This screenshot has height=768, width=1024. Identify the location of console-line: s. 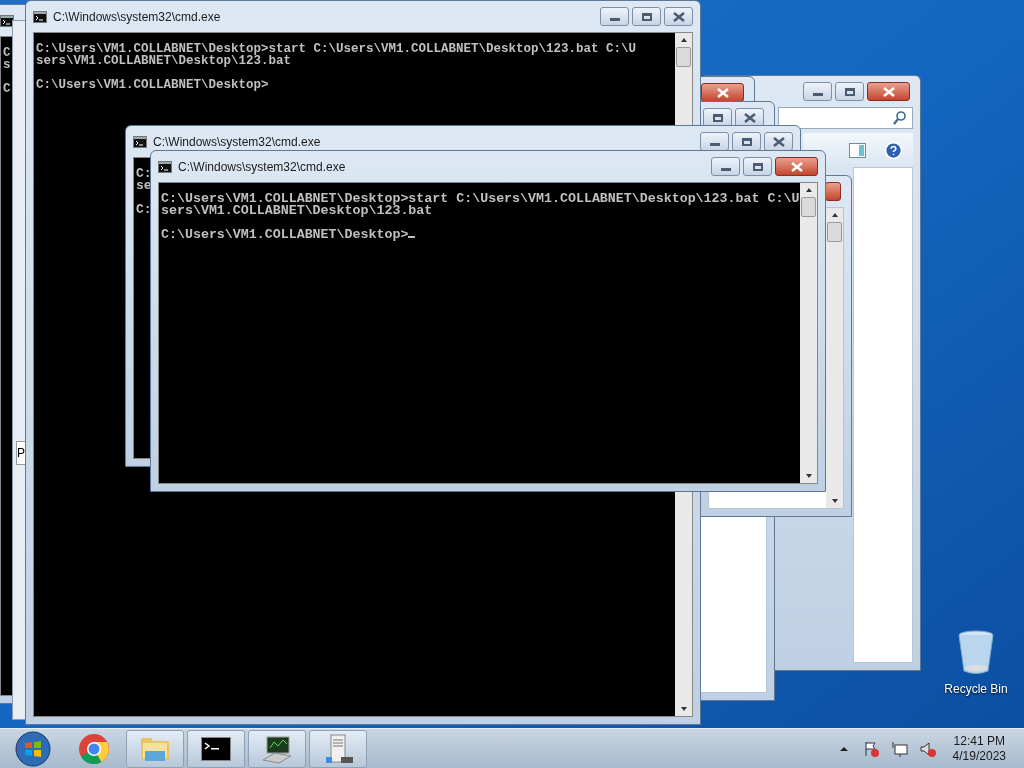
(7, 65).